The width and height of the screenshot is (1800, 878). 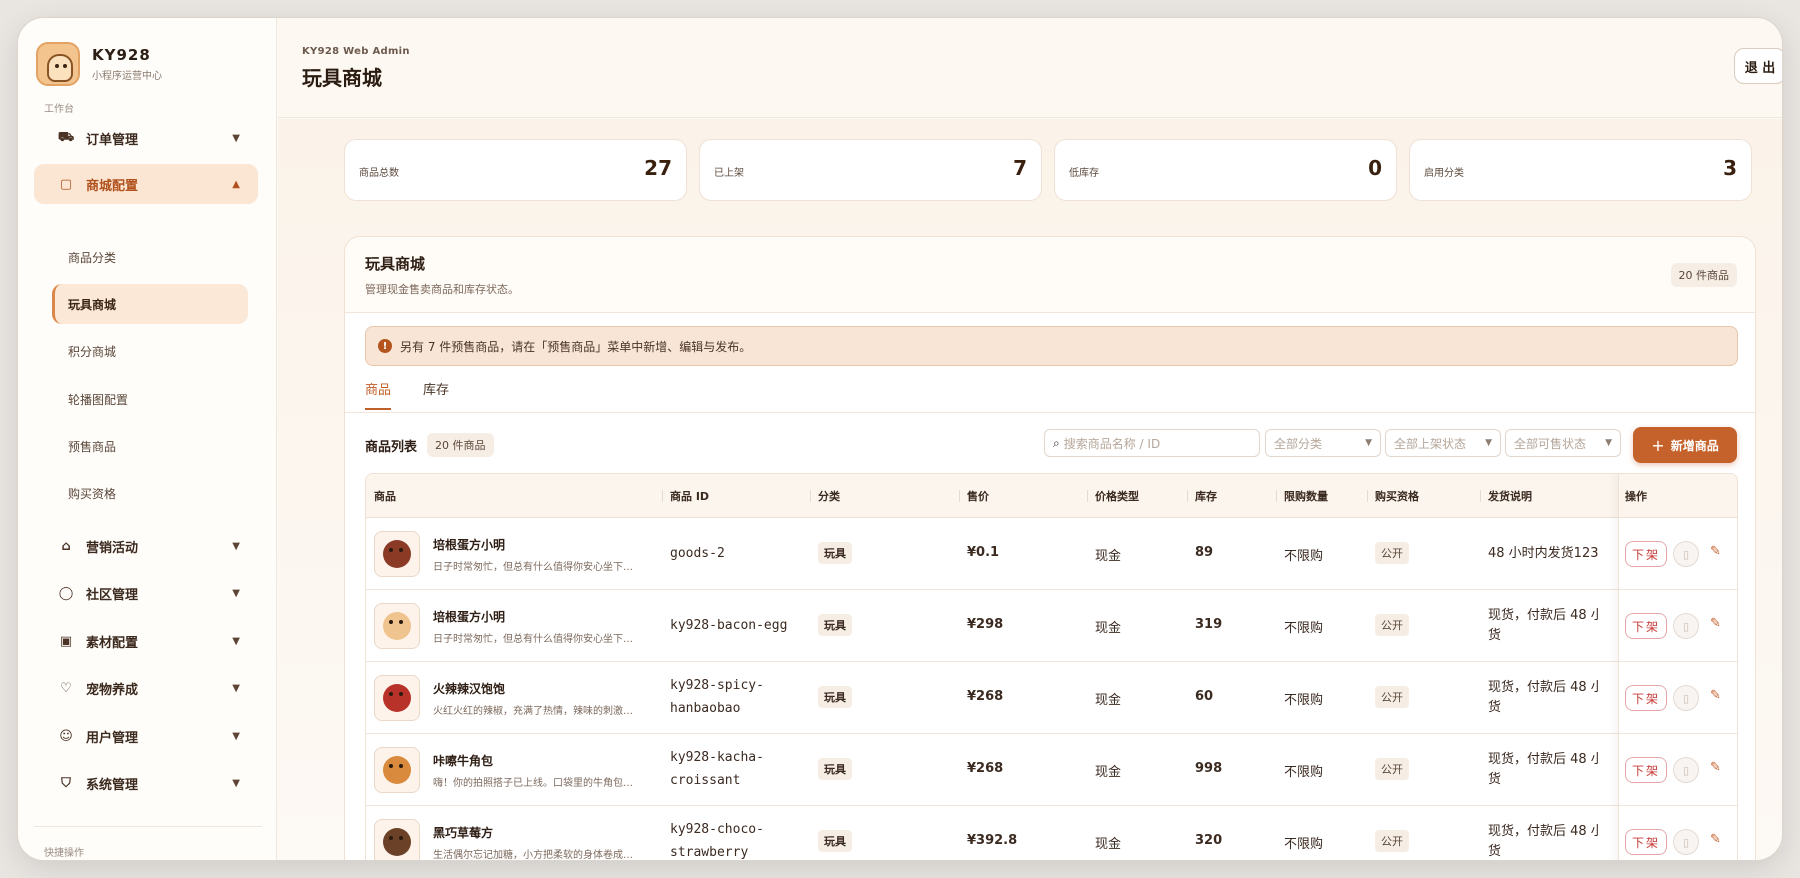 I want to click on sidebar-item-system: ⛉ 系统管理 ▼, so click(x=146, y=783).